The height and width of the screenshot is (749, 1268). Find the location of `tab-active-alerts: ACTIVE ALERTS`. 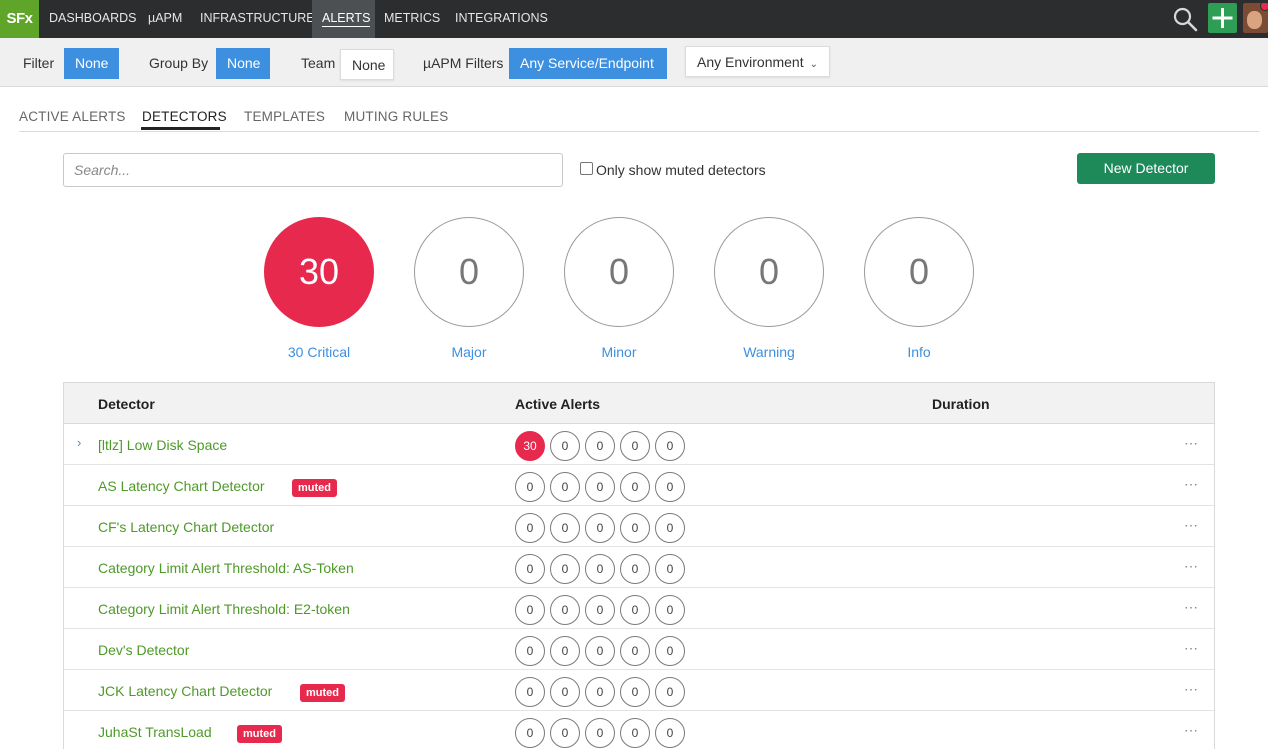

tab-active-alerts: ACTIVE ALERTS is located at coordinates (72, 116).